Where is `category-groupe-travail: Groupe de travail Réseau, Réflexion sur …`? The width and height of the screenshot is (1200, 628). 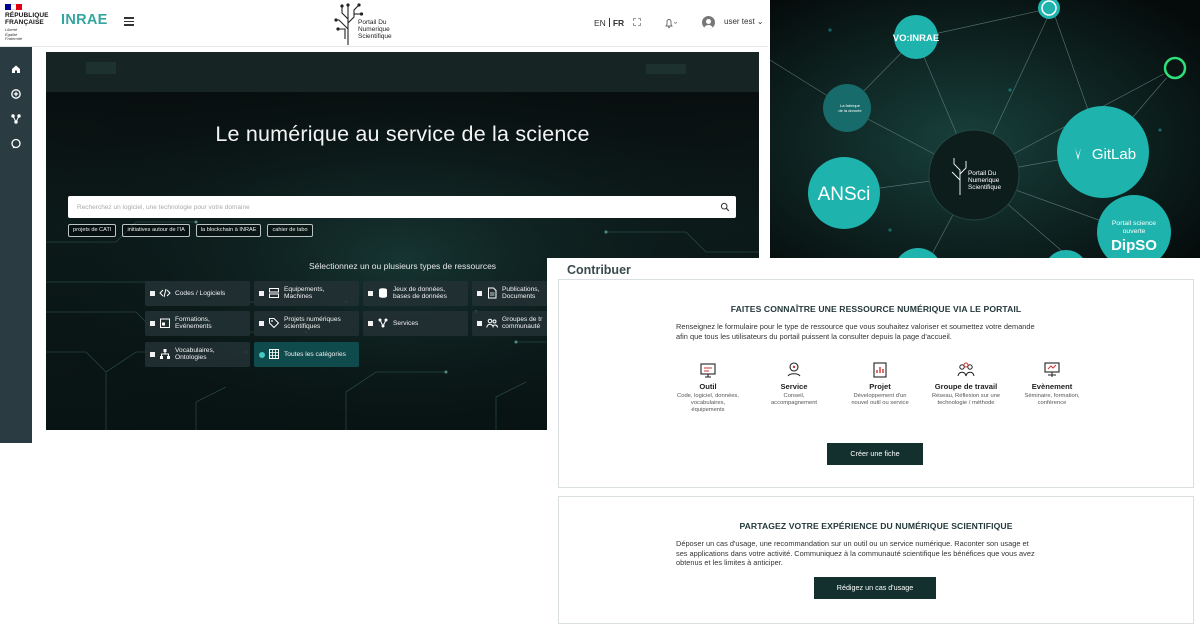
category-groupe-travail: Groupe de travail Réseau, Réflexion sur … is located at coordinates (966, 383).